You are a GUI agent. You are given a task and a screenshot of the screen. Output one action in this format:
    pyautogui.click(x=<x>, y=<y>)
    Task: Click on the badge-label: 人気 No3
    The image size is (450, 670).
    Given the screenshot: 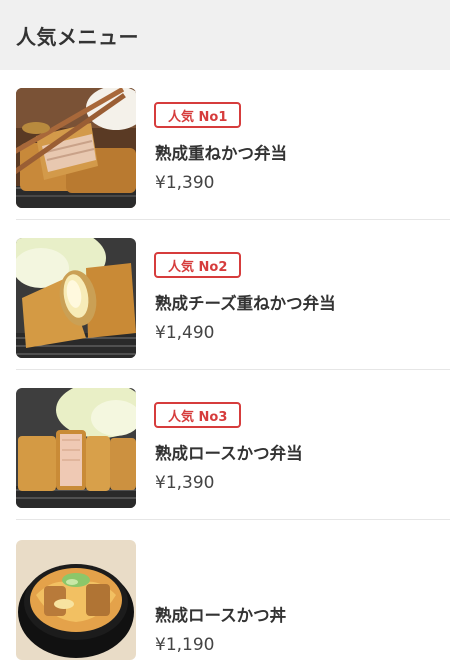 What is the action you would take?
    pyautogui.click(x=198, y=417)
    